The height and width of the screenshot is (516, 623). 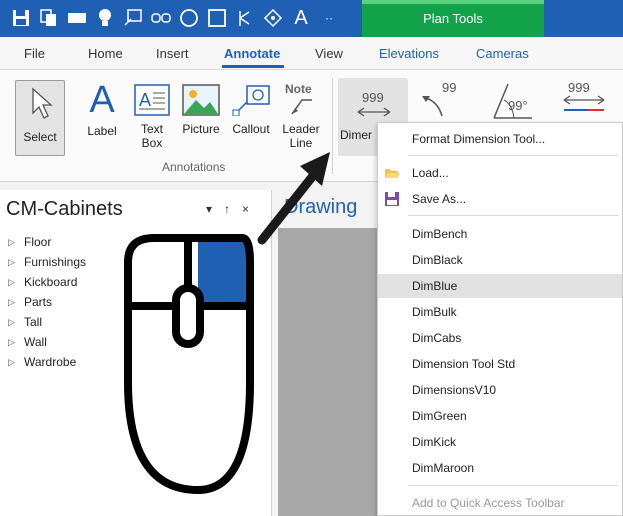 I want to click on chain-icon, so click(x=161, y=18).